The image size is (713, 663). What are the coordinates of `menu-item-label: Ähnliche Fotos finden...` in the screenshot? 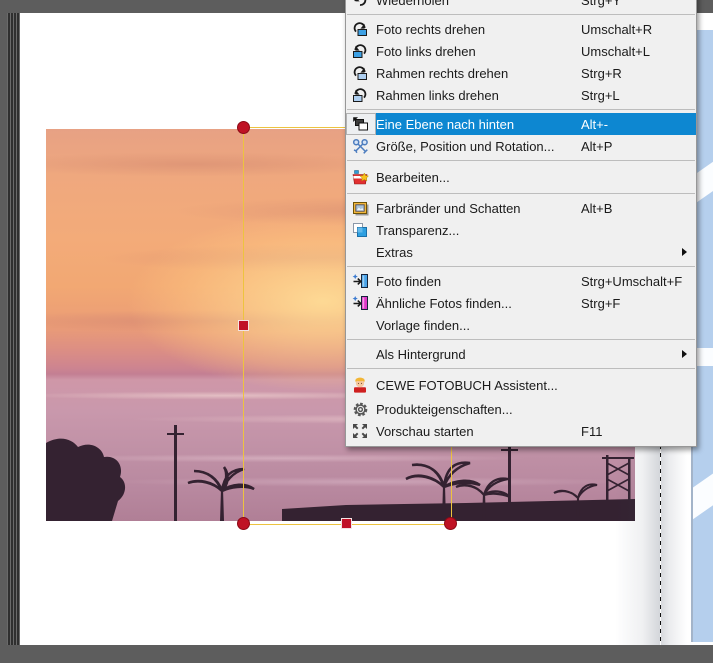 It's located at (444, 303).